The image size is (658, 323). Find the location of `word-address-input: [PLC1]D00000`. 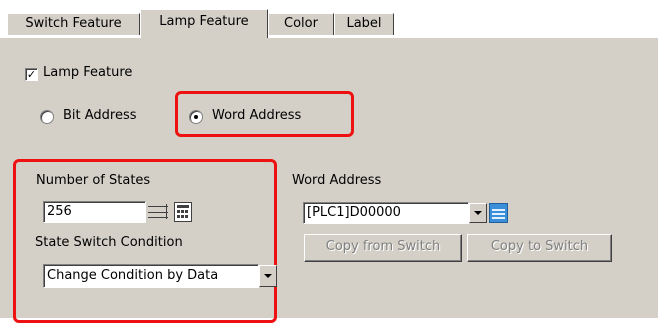

word-address-input: [PLC1]D00000 is located at coordinates (386, 213).